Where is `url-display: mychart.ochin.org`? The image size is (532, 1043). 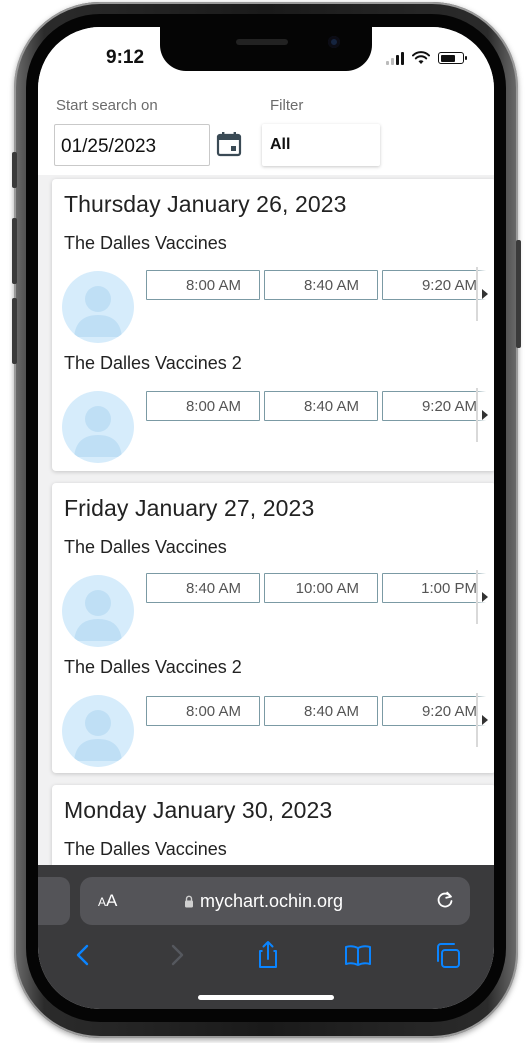 url-display: mychart.ochin.org is located at coordinates (263, 901).